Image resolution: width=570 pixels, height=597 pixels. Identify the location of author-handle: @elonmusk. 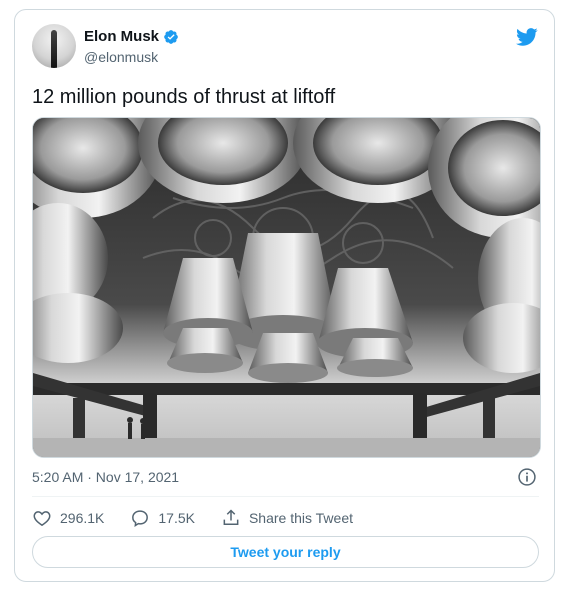
(121, 57).